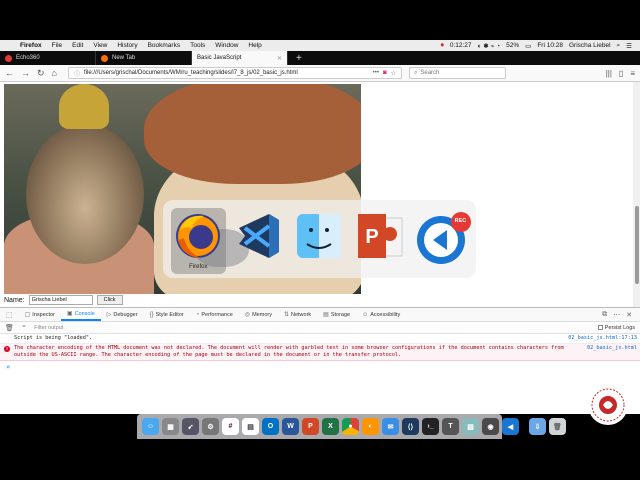 The image size is (640, 480). What do you see at coordinates (604, 315) in the screenshot?
I see `dock-toggle-icon: ⧉` at bounding box center [604, 315].